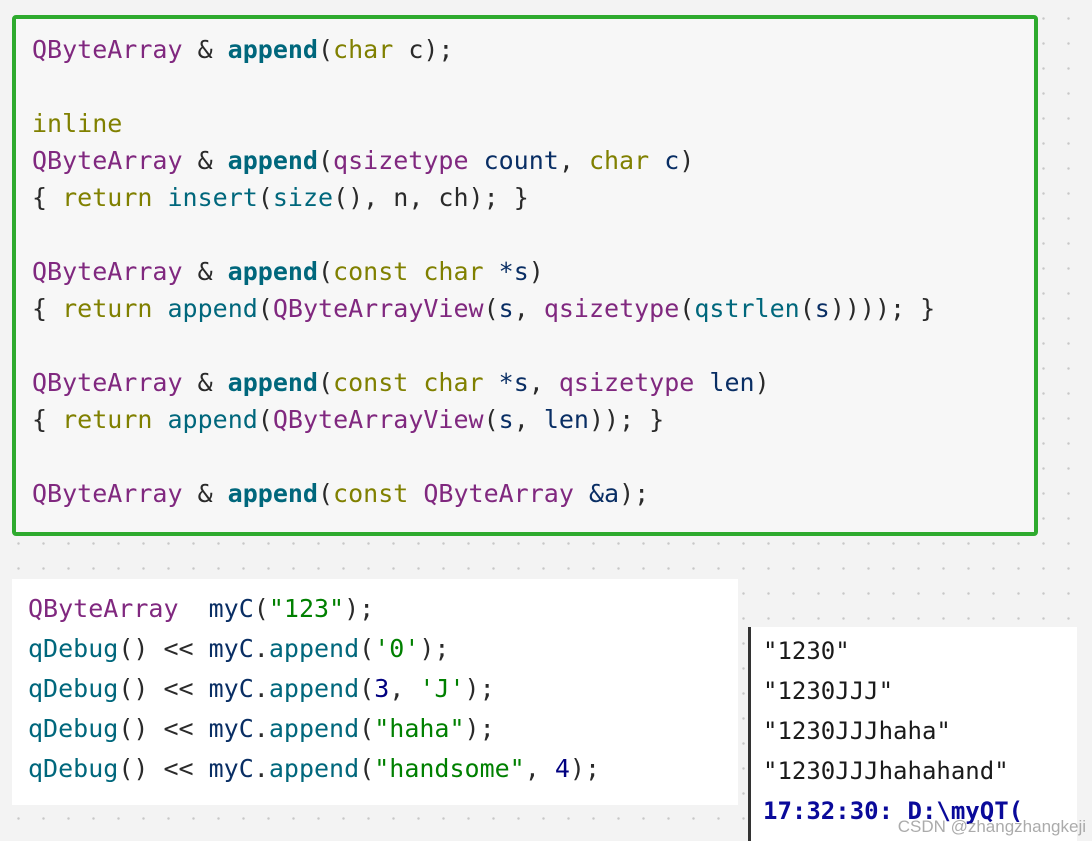  What do you see at coordinates (261, 689) in the screenshot?
I see `code-line: qDebug() << myC.append(3, 'J');` at bounding box center [261, 689].